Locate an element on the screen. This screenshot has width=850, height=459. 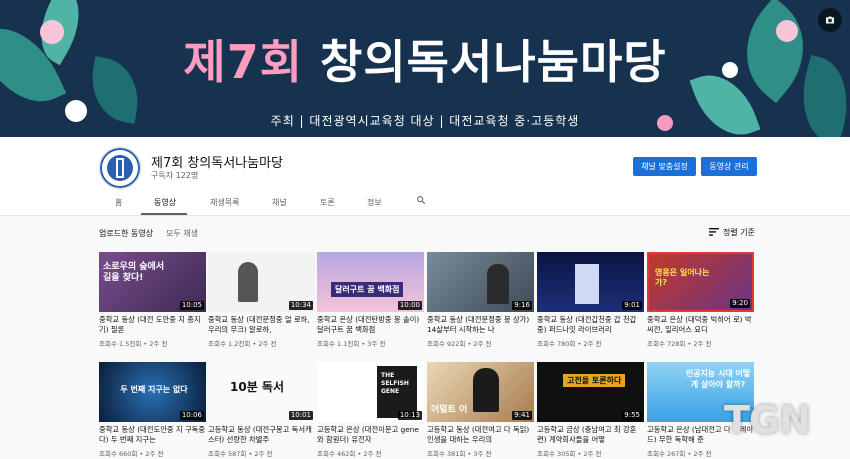
video-duration: 10:06 is located at coordinates (191, 415).